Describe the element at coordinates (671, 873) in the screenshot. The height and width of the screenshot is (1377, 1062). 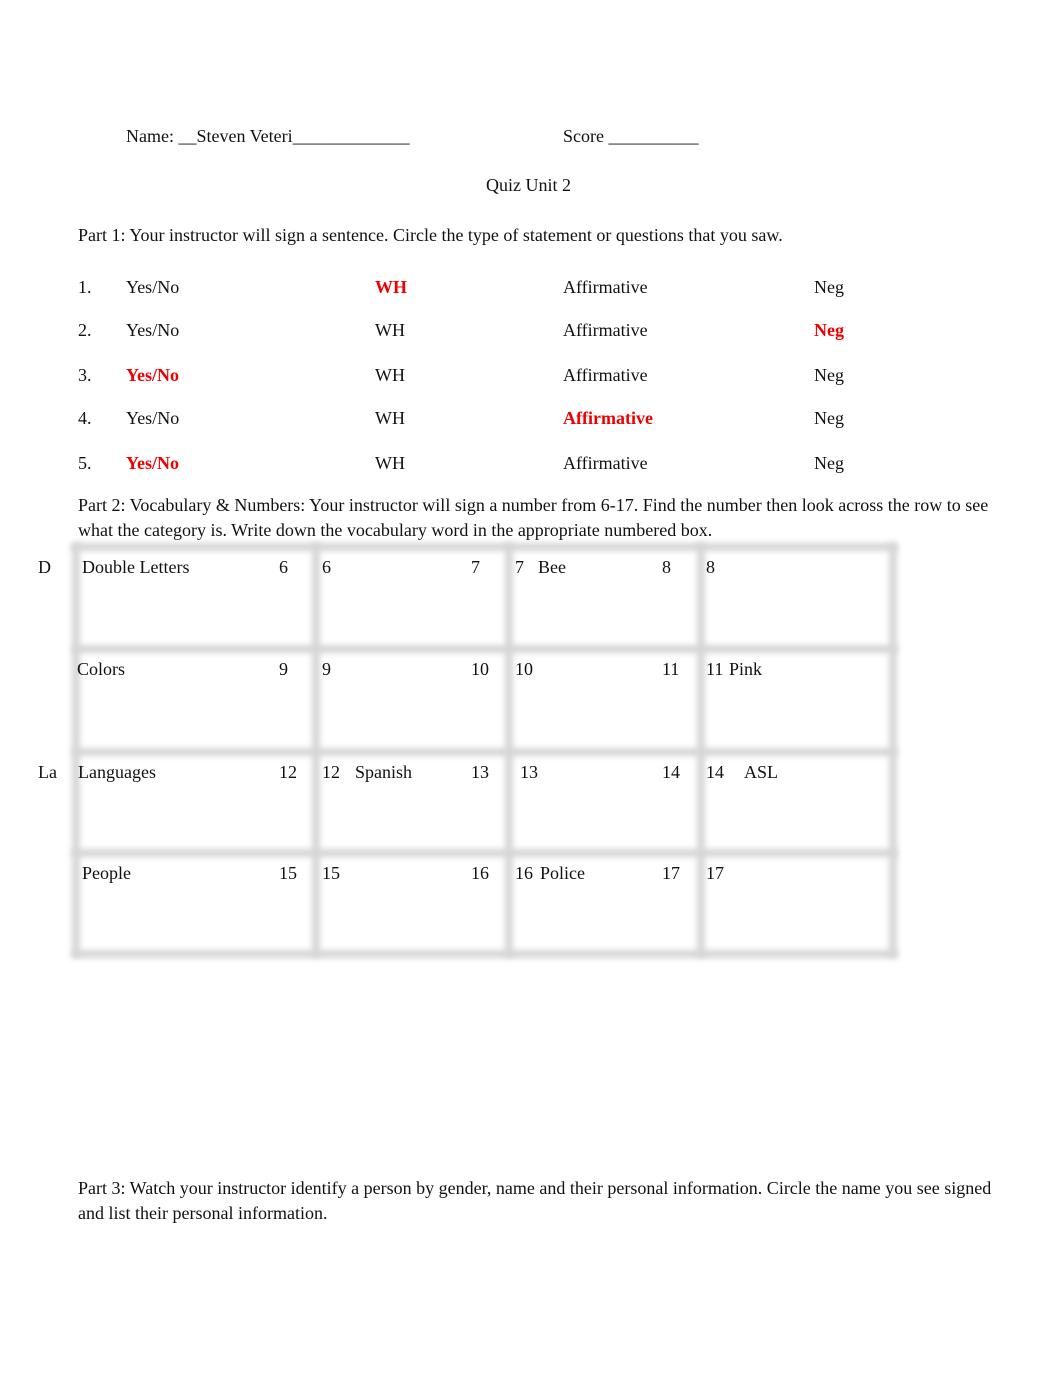
I see `prompt-number: 17` at that location.